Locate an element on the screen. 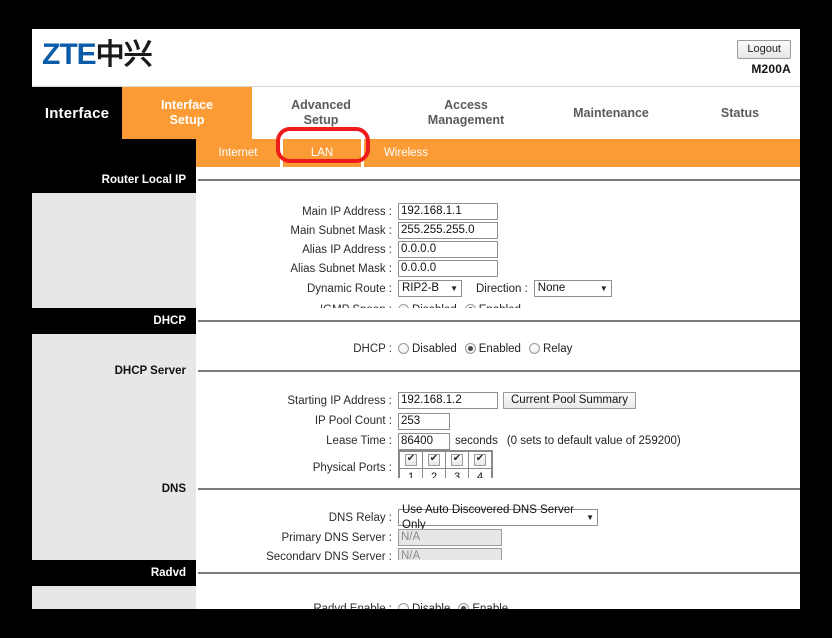 The image size is (832, 638). logo-bar: ZTE中兴 Logout M200A is located at coordinates (416, 58).